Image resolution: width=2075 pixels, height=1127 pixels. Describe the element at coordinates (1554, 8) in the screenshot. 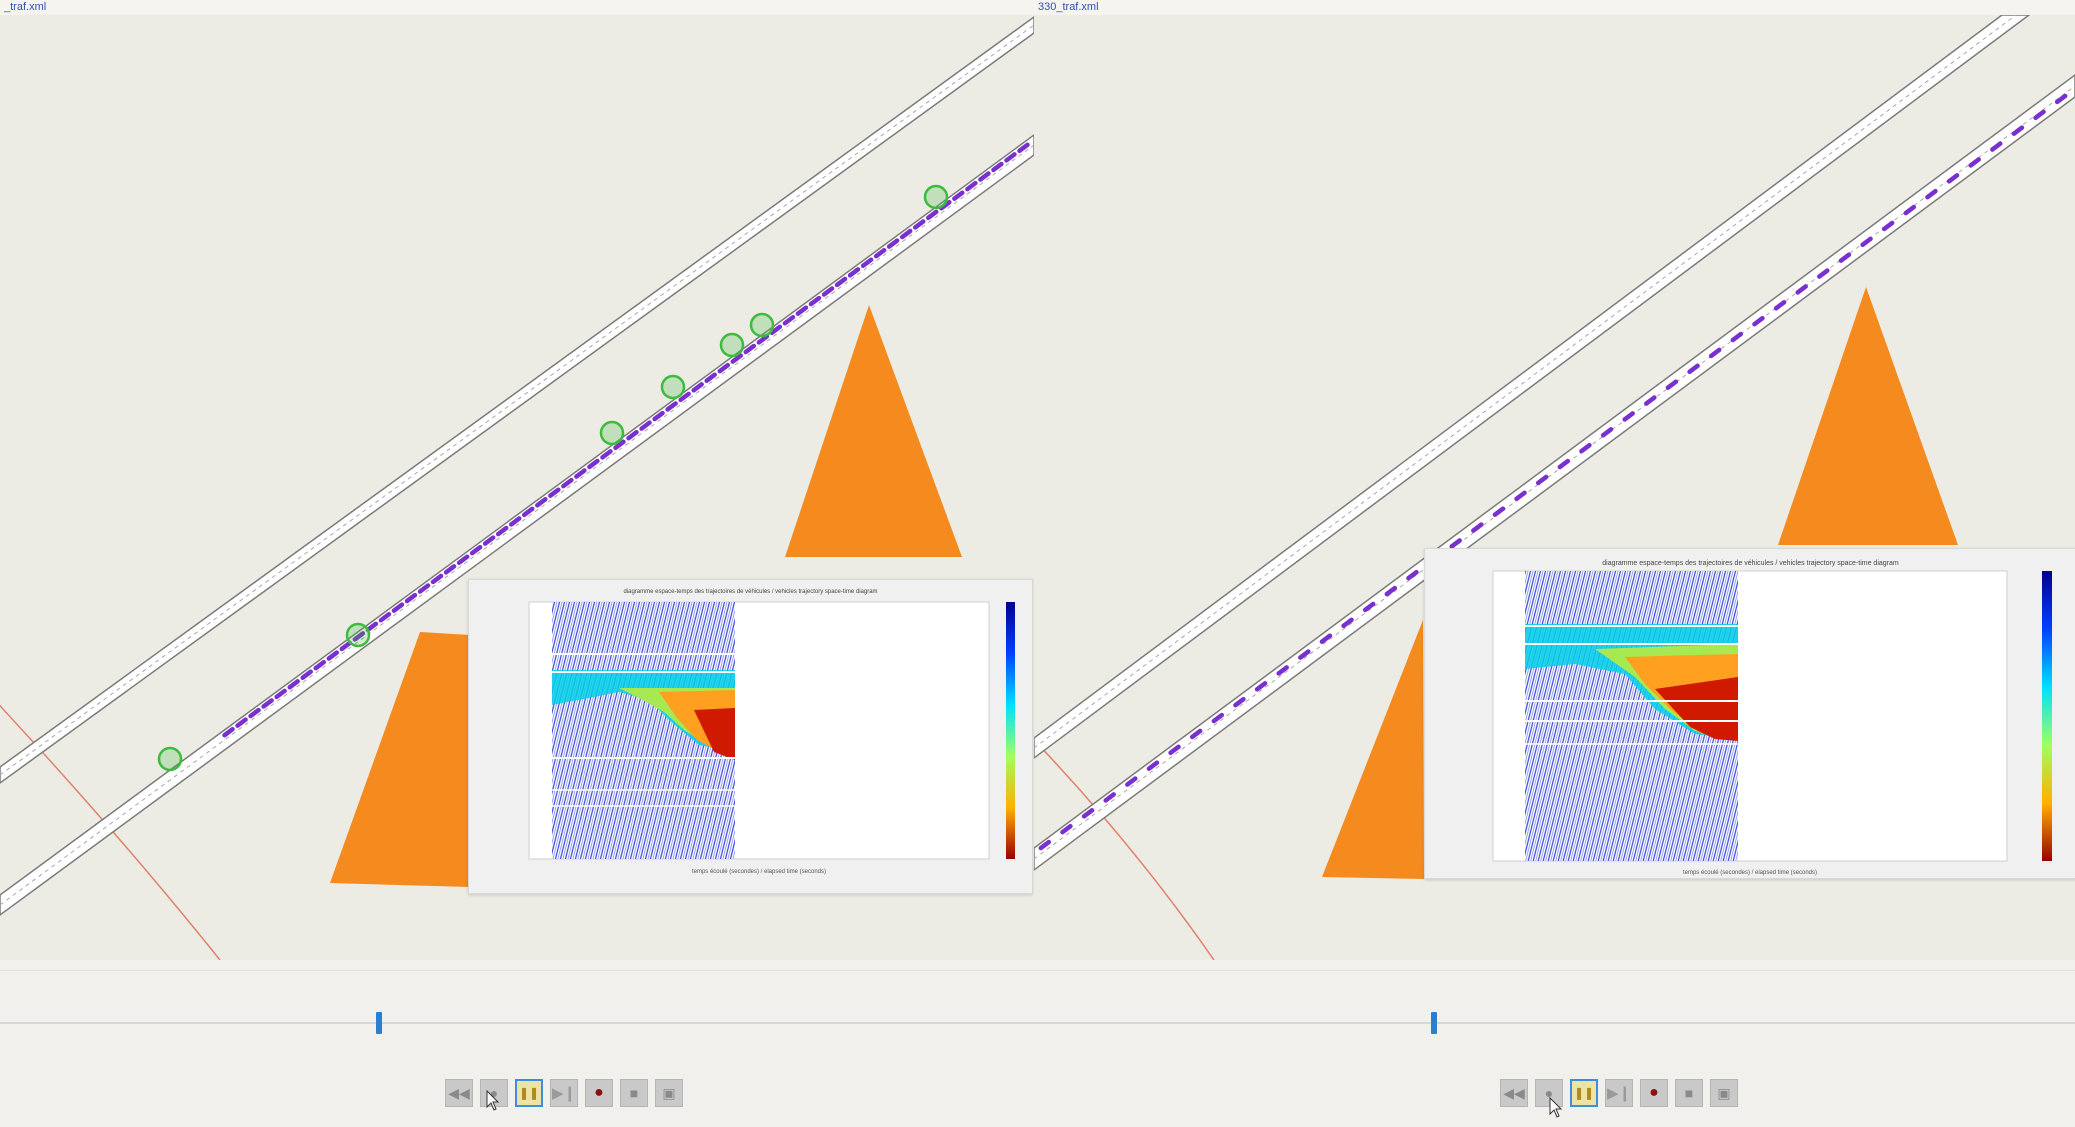

I see `window-title: 330_traf.xml` at that location.